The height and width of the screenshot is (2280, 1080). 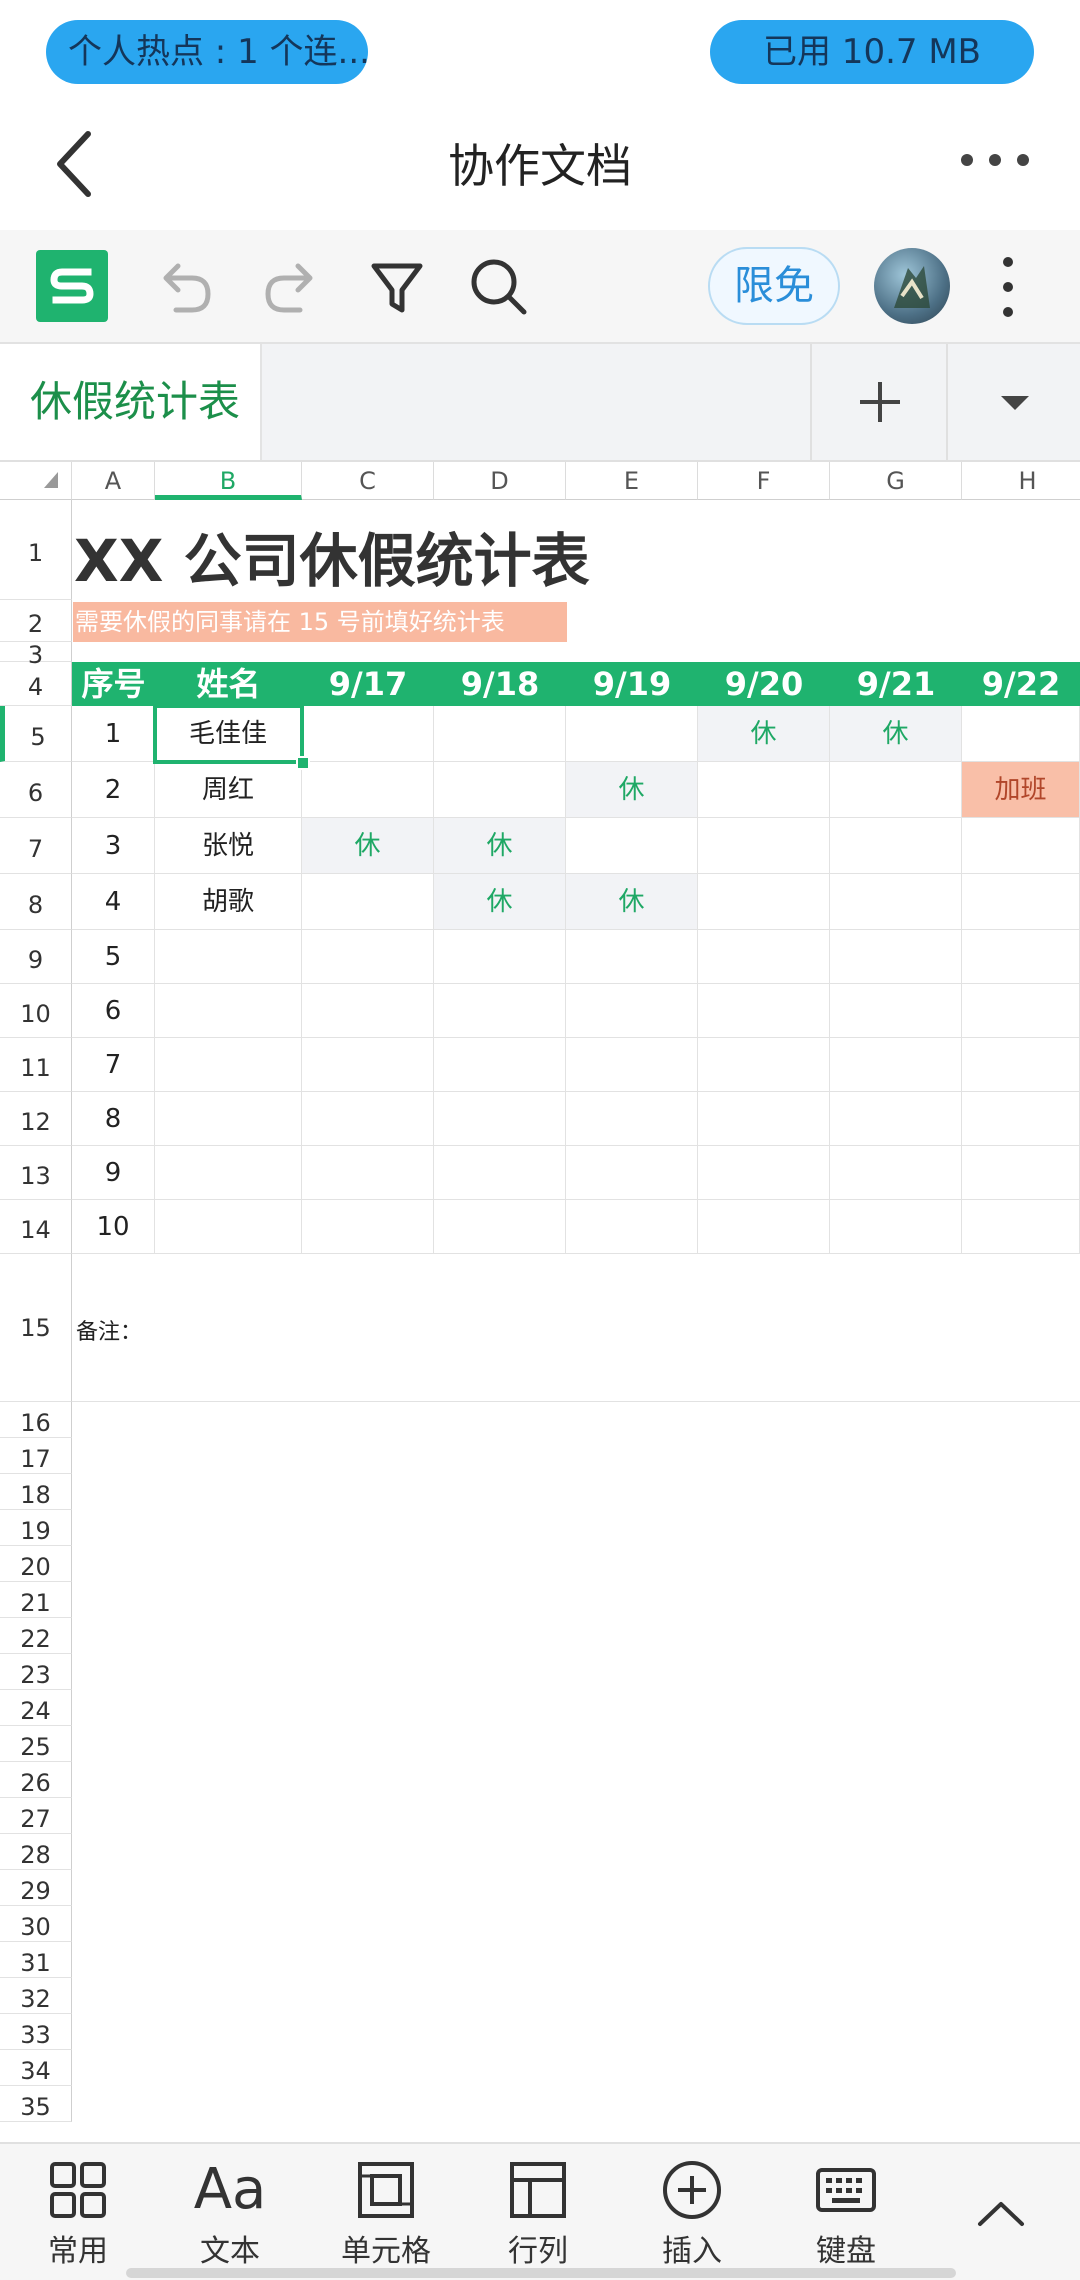 I want to click on serial-number-cell: 8, so click(x=113, y=1119).